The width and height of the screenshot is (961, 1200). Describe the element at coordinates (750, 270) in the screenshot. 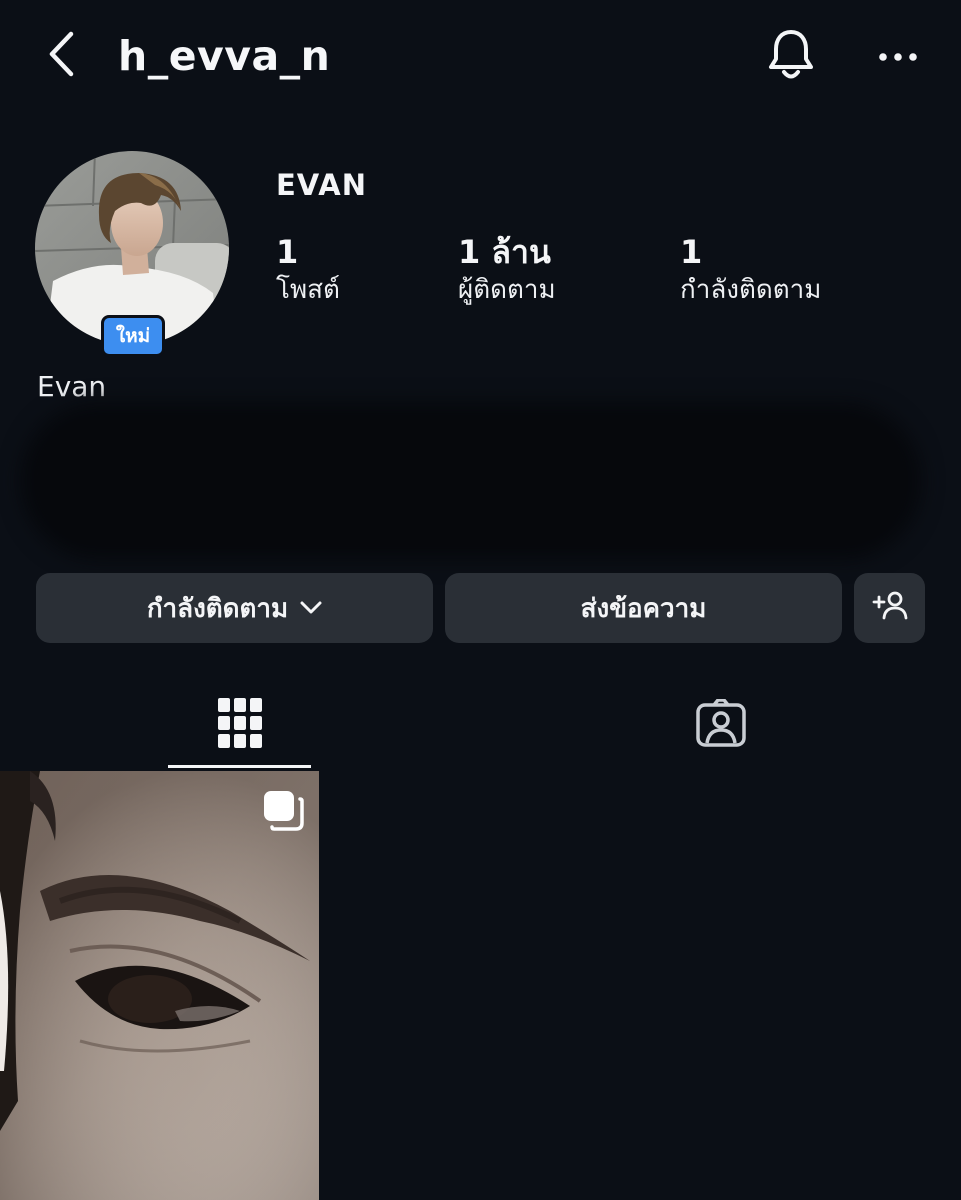

I see `following-stat: 1 กำลังติดตาม` at that location.